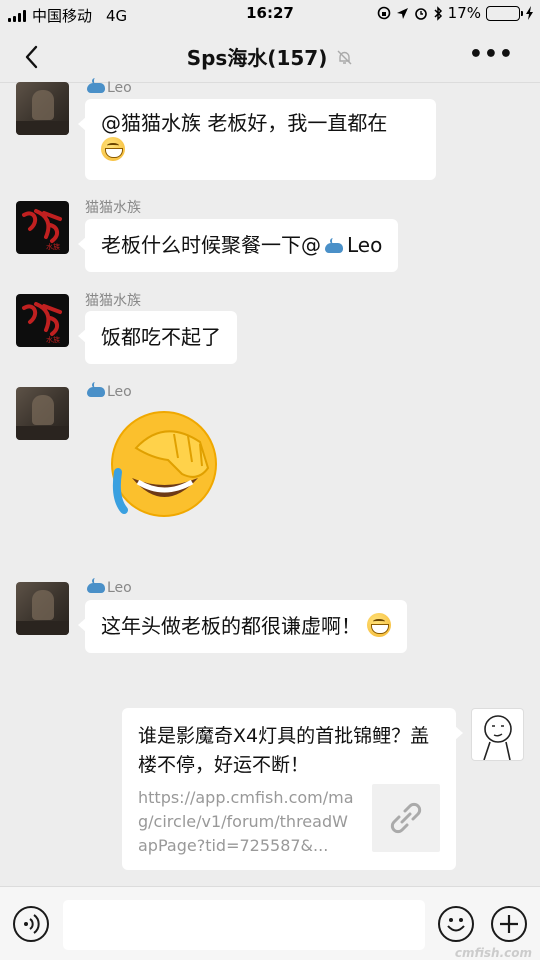  What do you see at coordinates (365, 245) in the screenshot?
I see `mention-text: Leo` at bounding box center [365, 245].